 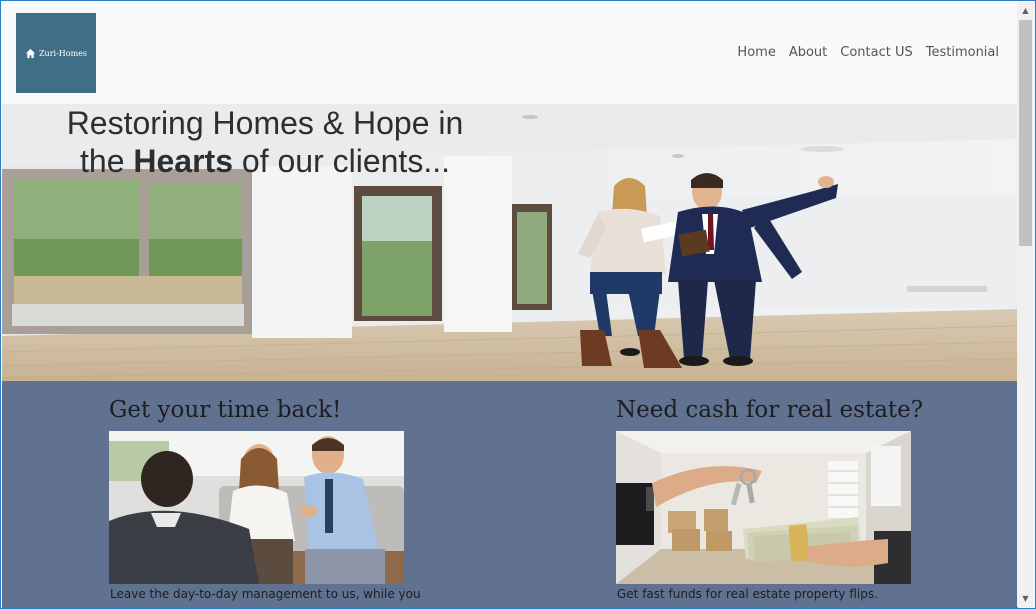 I want to click on keys-and-cash-exchange-photo, so click(x=763, y=507).